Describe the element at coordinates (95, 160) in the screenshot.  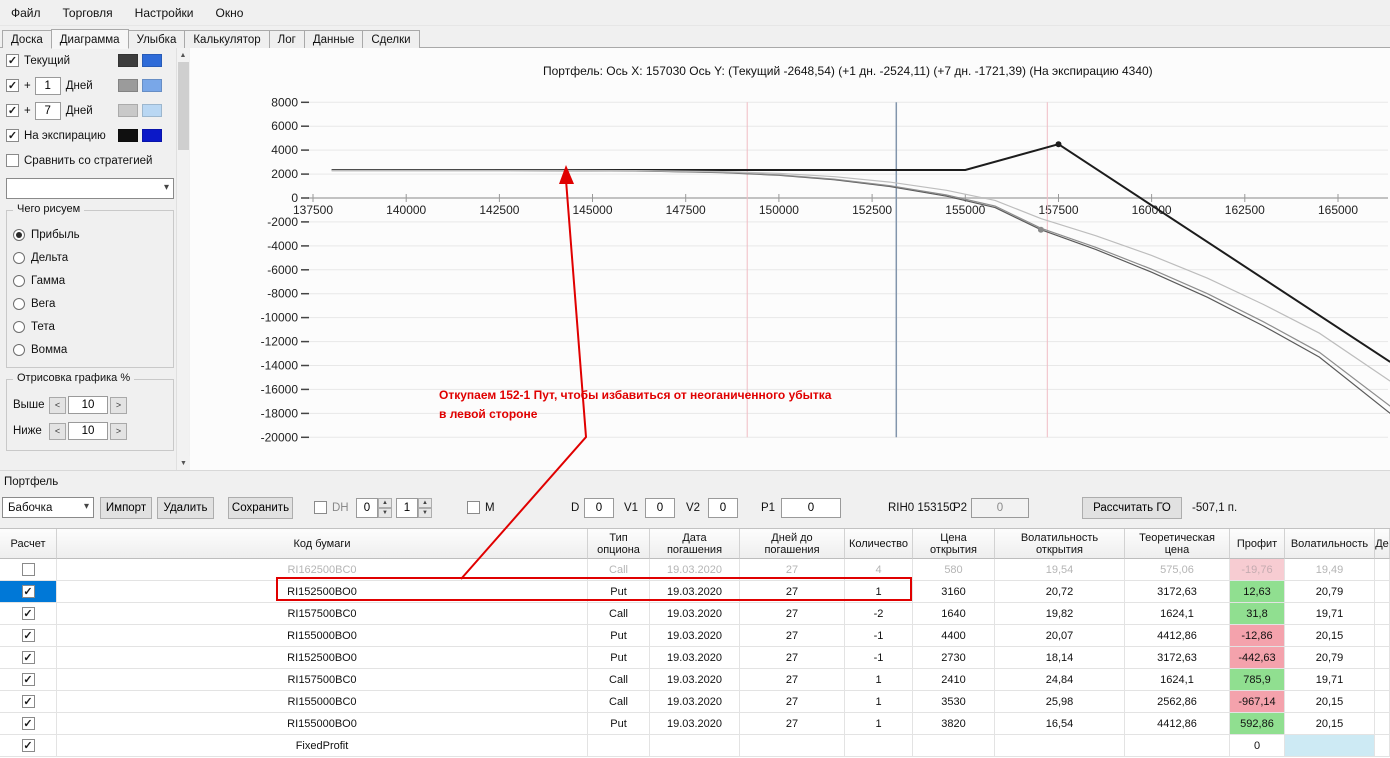
I see `toggle-compare-strategy: Сравнить со стратегией` at that location.